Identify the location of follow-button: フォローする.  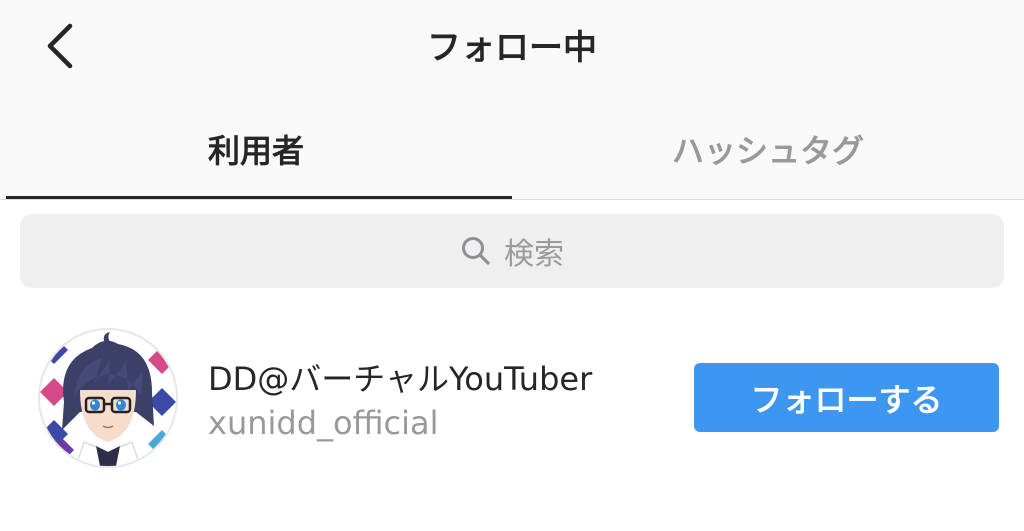
(846, 397).